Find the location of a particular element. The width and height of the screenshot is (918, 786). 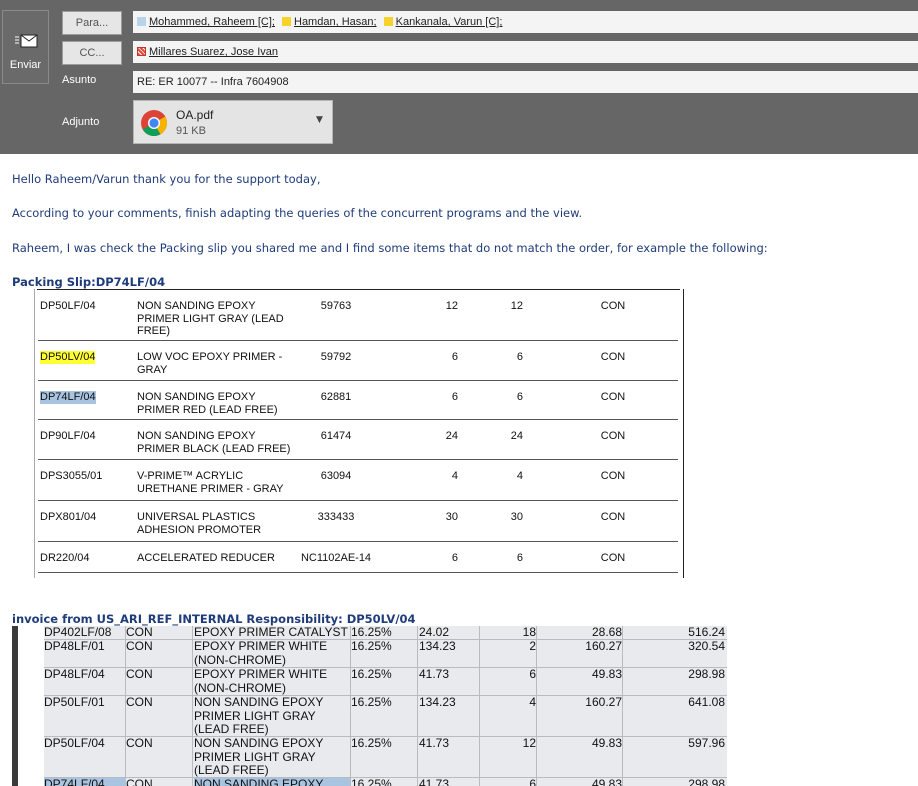

item-number: NC1102AE-14 is located at coordinates (336, 558).